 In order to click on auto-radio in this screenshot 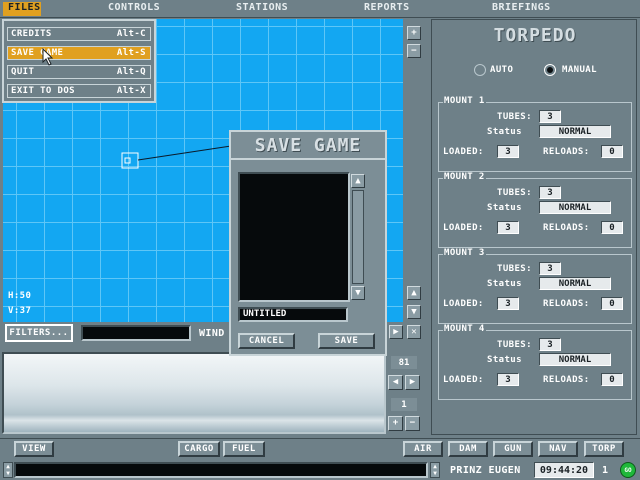, I will do `click(480, 70)`.